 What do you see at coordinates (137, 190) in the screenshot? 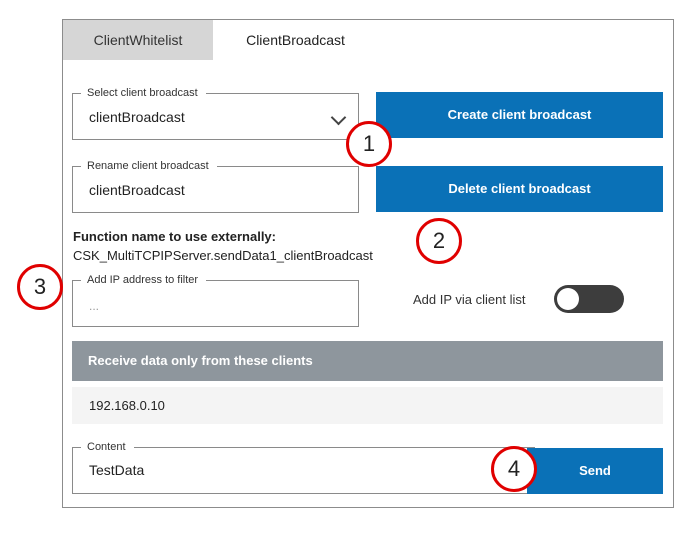
I see `rename-broadcast-value: clientBroadcast` at bounding box center [137, 190].